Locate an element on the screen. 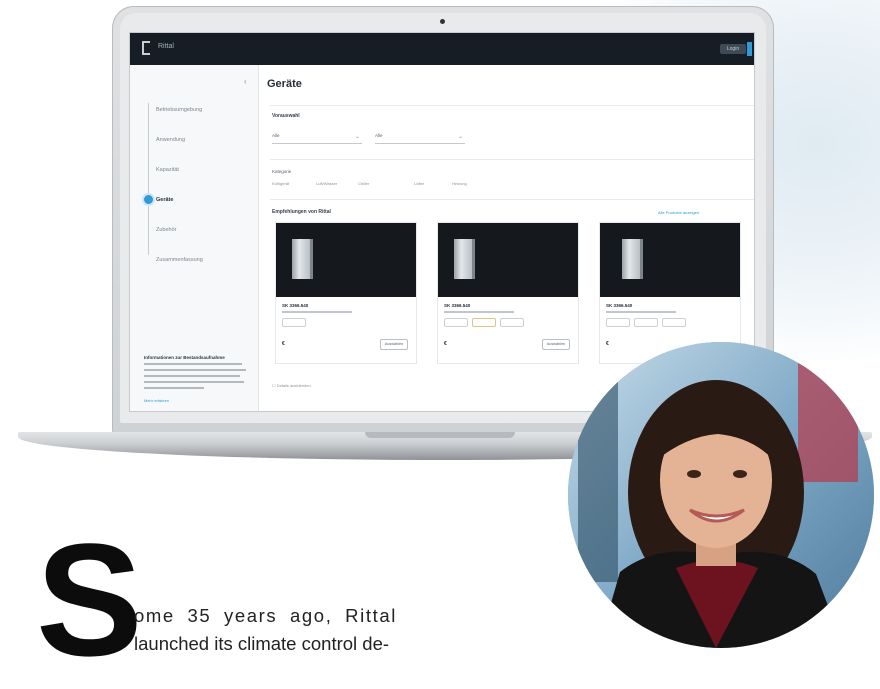 This screenshot has width=880, height=689. select-2: Alle ⌄ is located at coordinates (420, 138).